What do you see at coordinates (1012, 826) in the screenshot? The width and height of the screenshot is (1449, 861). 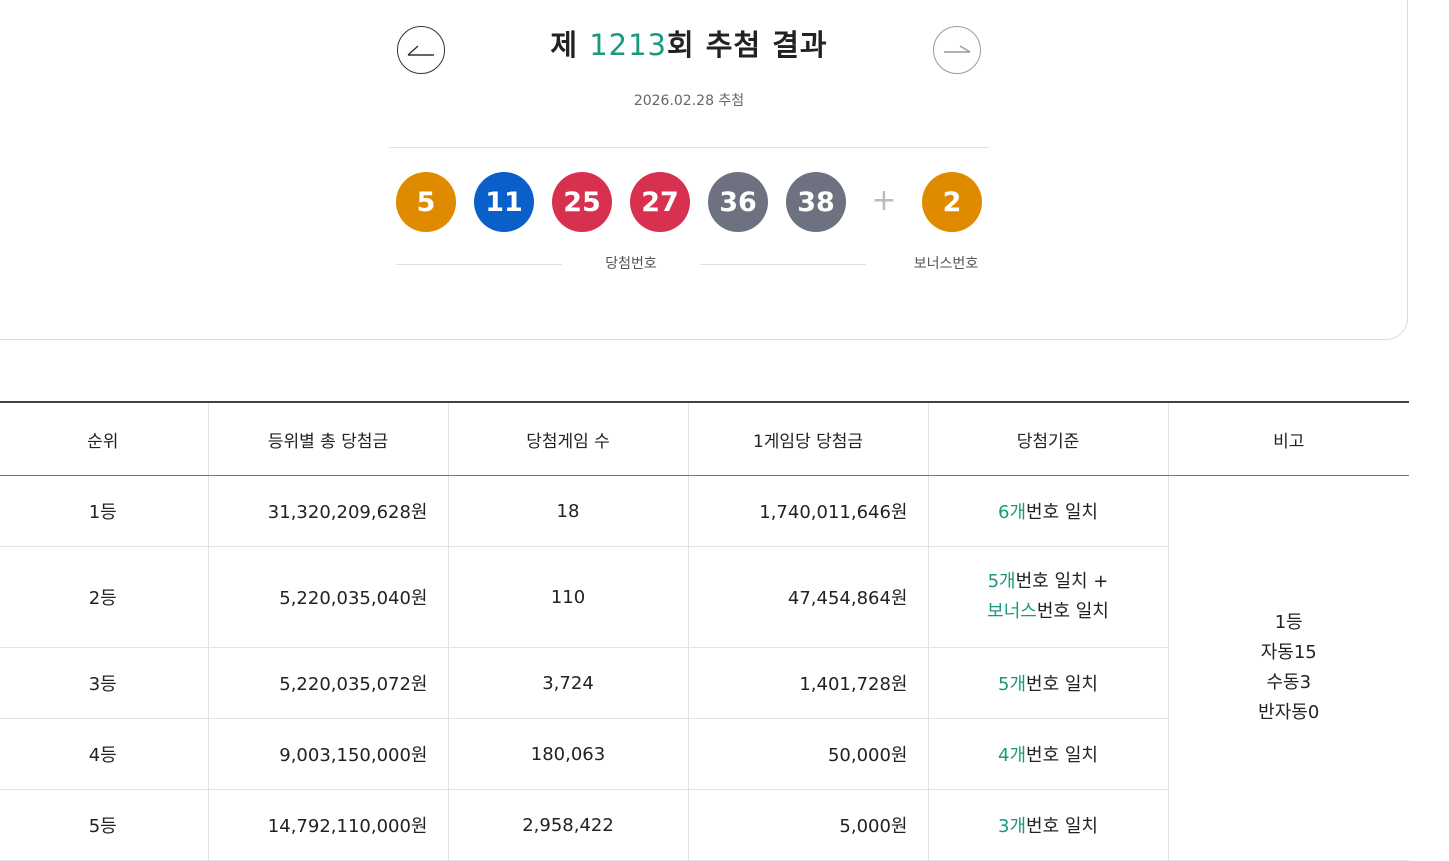 I see `criteria-count: 3개` at bounding box center [1012, 826].